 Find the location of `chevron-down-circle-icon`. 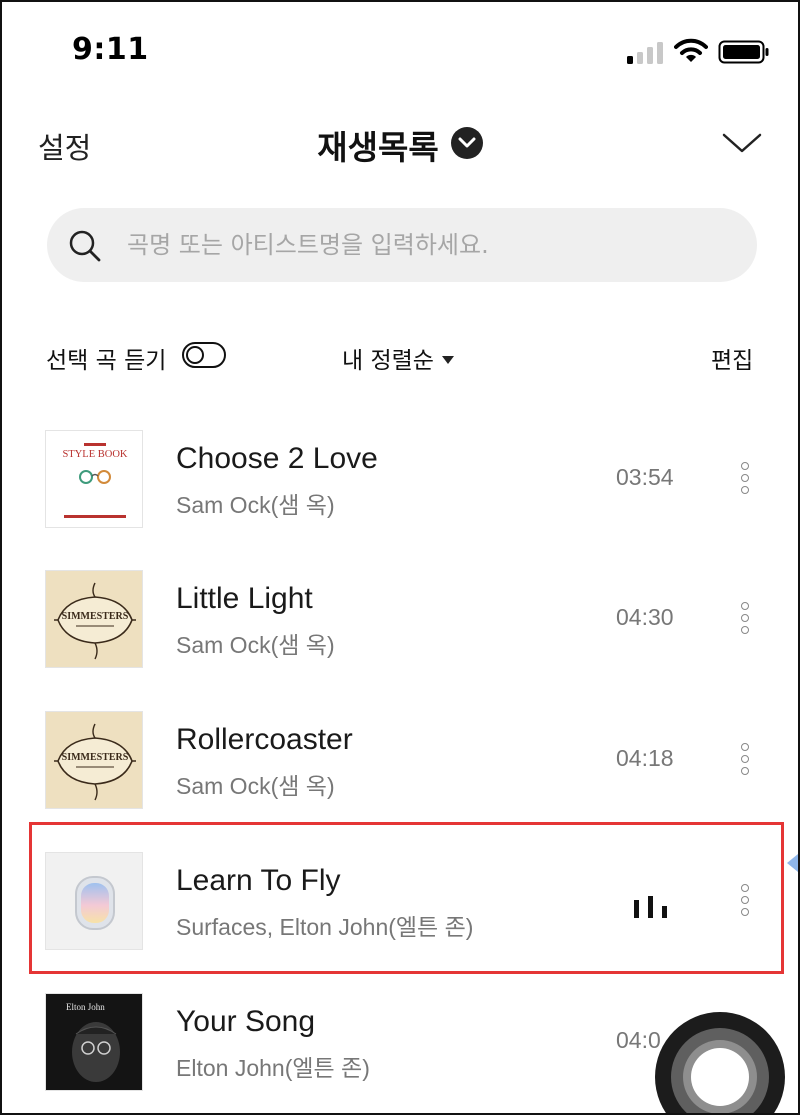

chevron-down-circle-icon is located at coordinates (466, 143).